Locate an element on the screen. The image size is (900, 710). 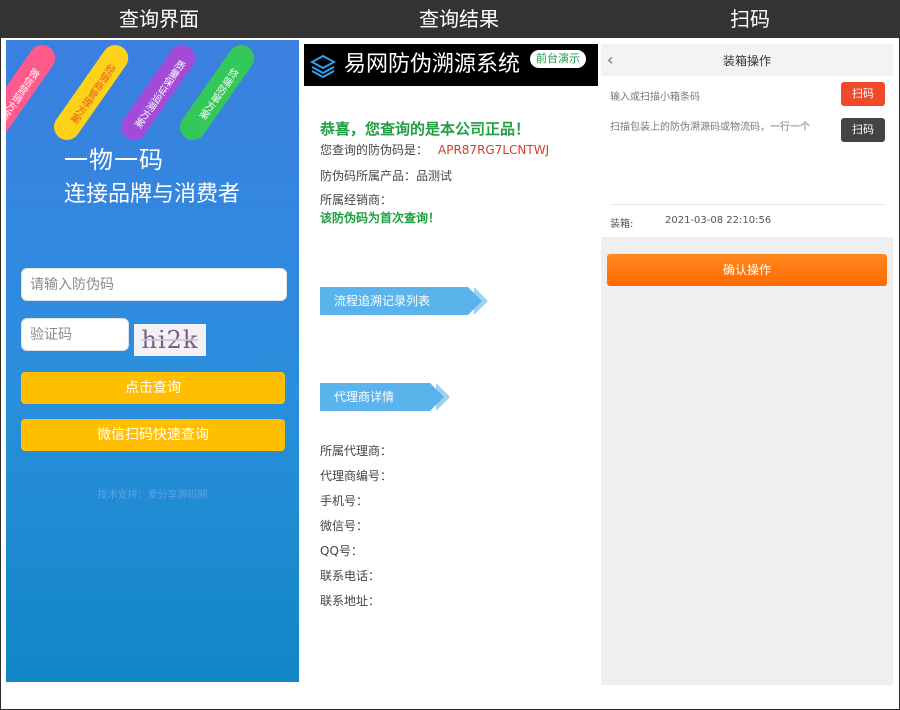
header-scan: 扫码 is located at coordinates (750, 19).